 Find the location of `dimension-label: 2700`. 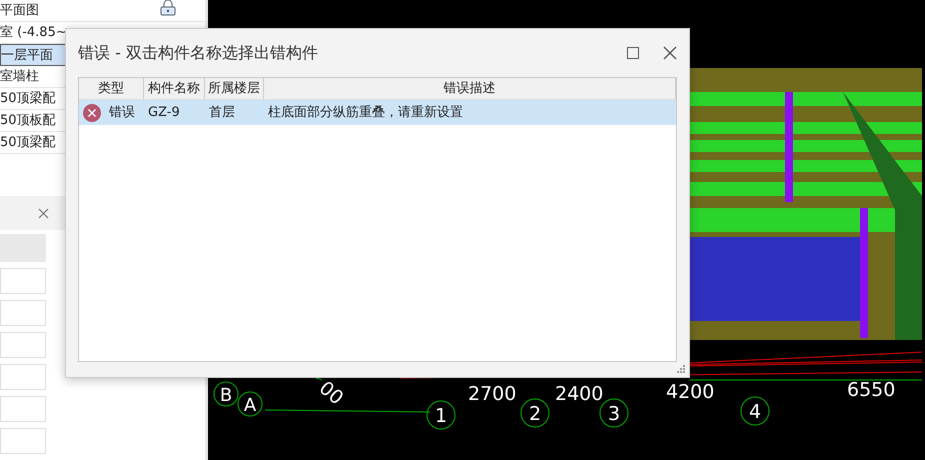

dimension-label: 2700 is located at coordinates (492, 394).